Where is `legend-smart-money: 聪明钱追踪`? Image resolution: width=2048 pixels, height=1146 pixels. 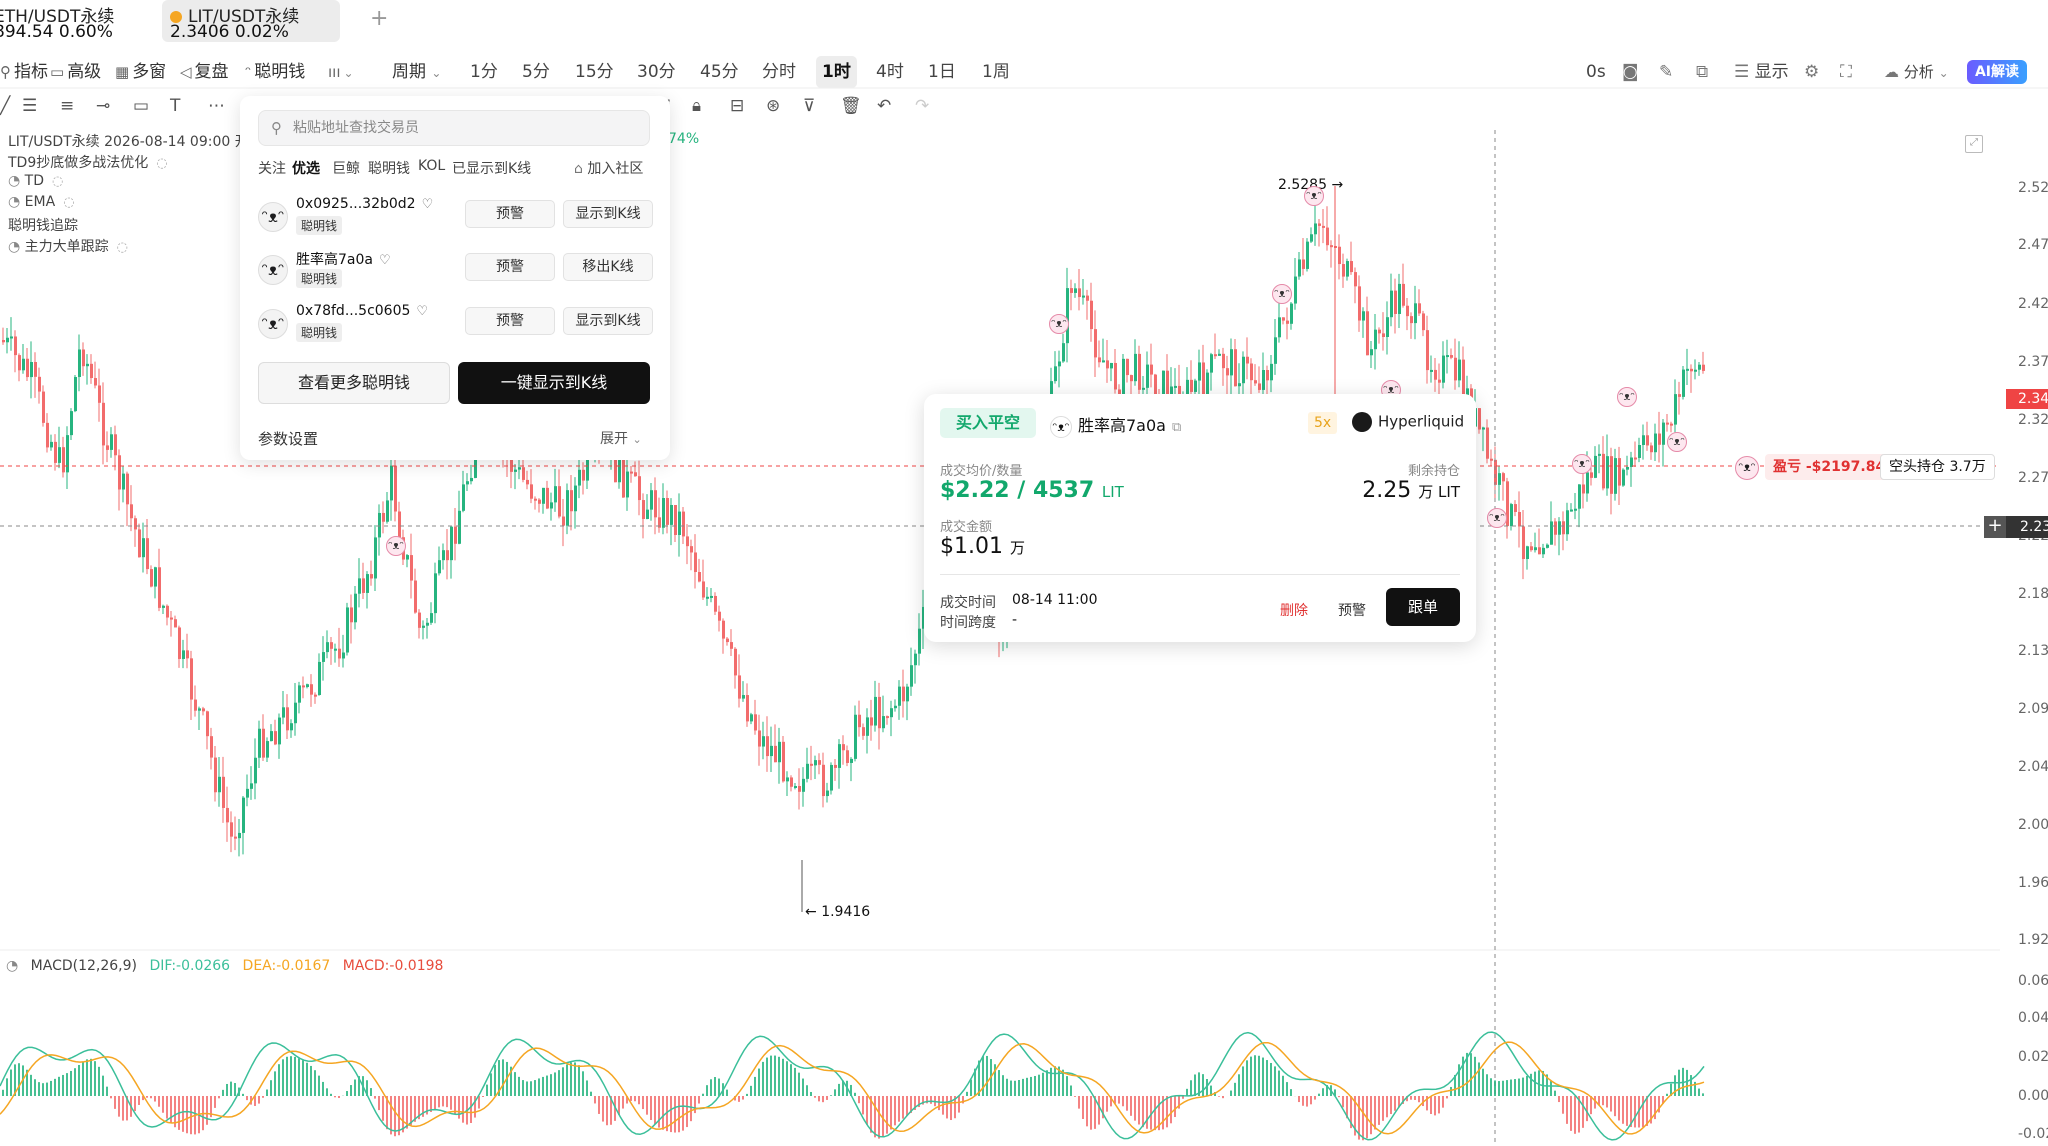 legend-smart-money: 聪明钱追踪 is located at coordinates (43, 225).